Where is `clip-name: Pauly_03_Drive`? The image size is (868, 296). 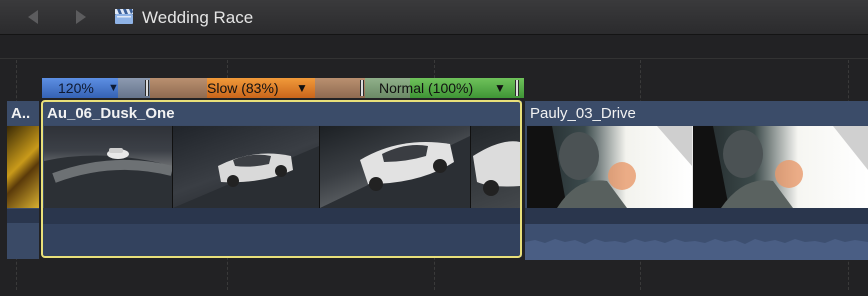
clip-name: Pauly_03_Drive is located at coordinates (583, 113).